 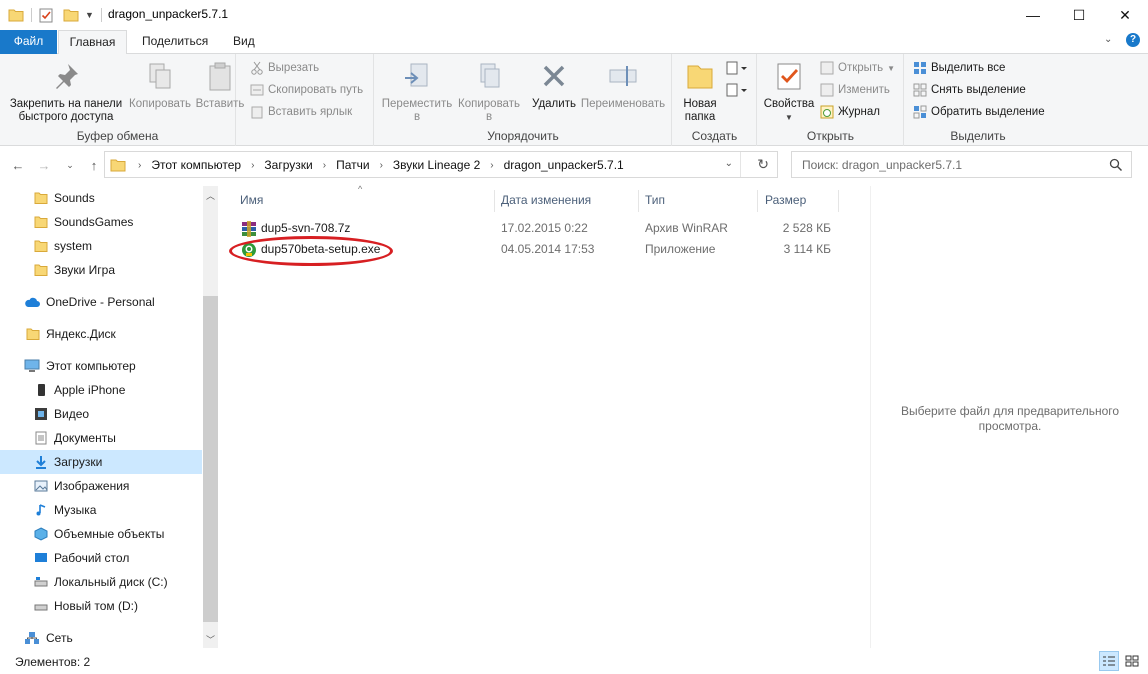 What do you see at coordinates (1133, 40) in the screenshot?
I see `help-icon: ?` at bounding box center [1133, 40].